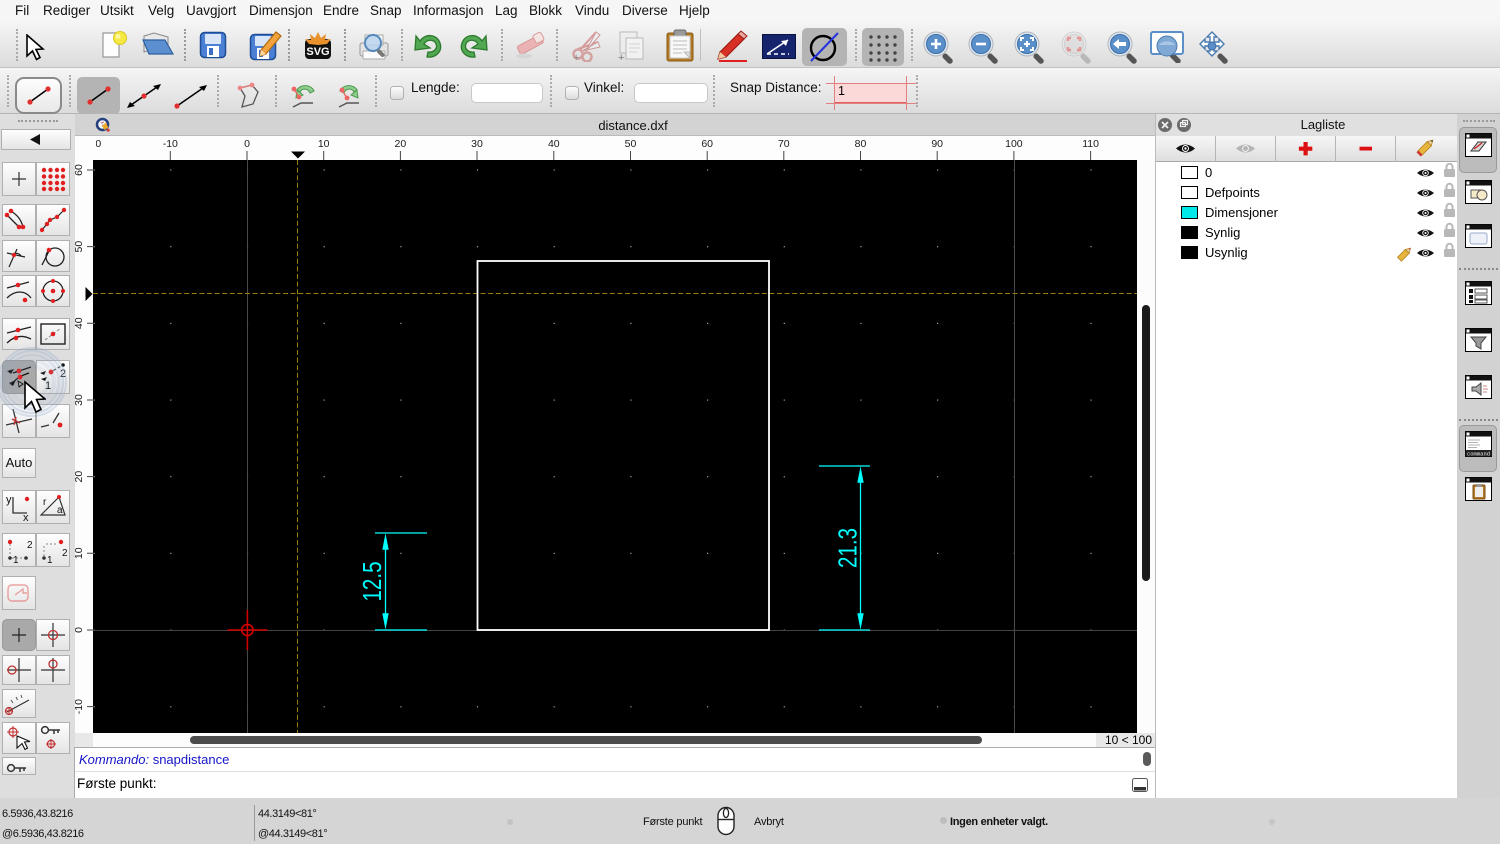 This screenshot has width=1500, height=844. What do you see at coordinates (9, 500) in the screenshot?
I see `svg-text: y` at bounding box center [9, 500].